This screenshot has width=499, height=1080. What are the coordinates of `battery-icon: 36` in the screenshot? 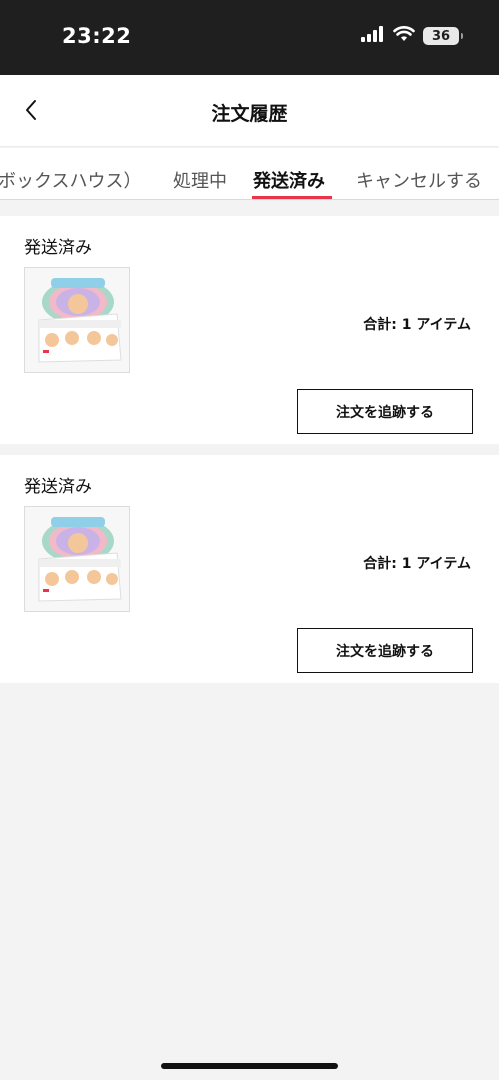 It's located at (443, 36).